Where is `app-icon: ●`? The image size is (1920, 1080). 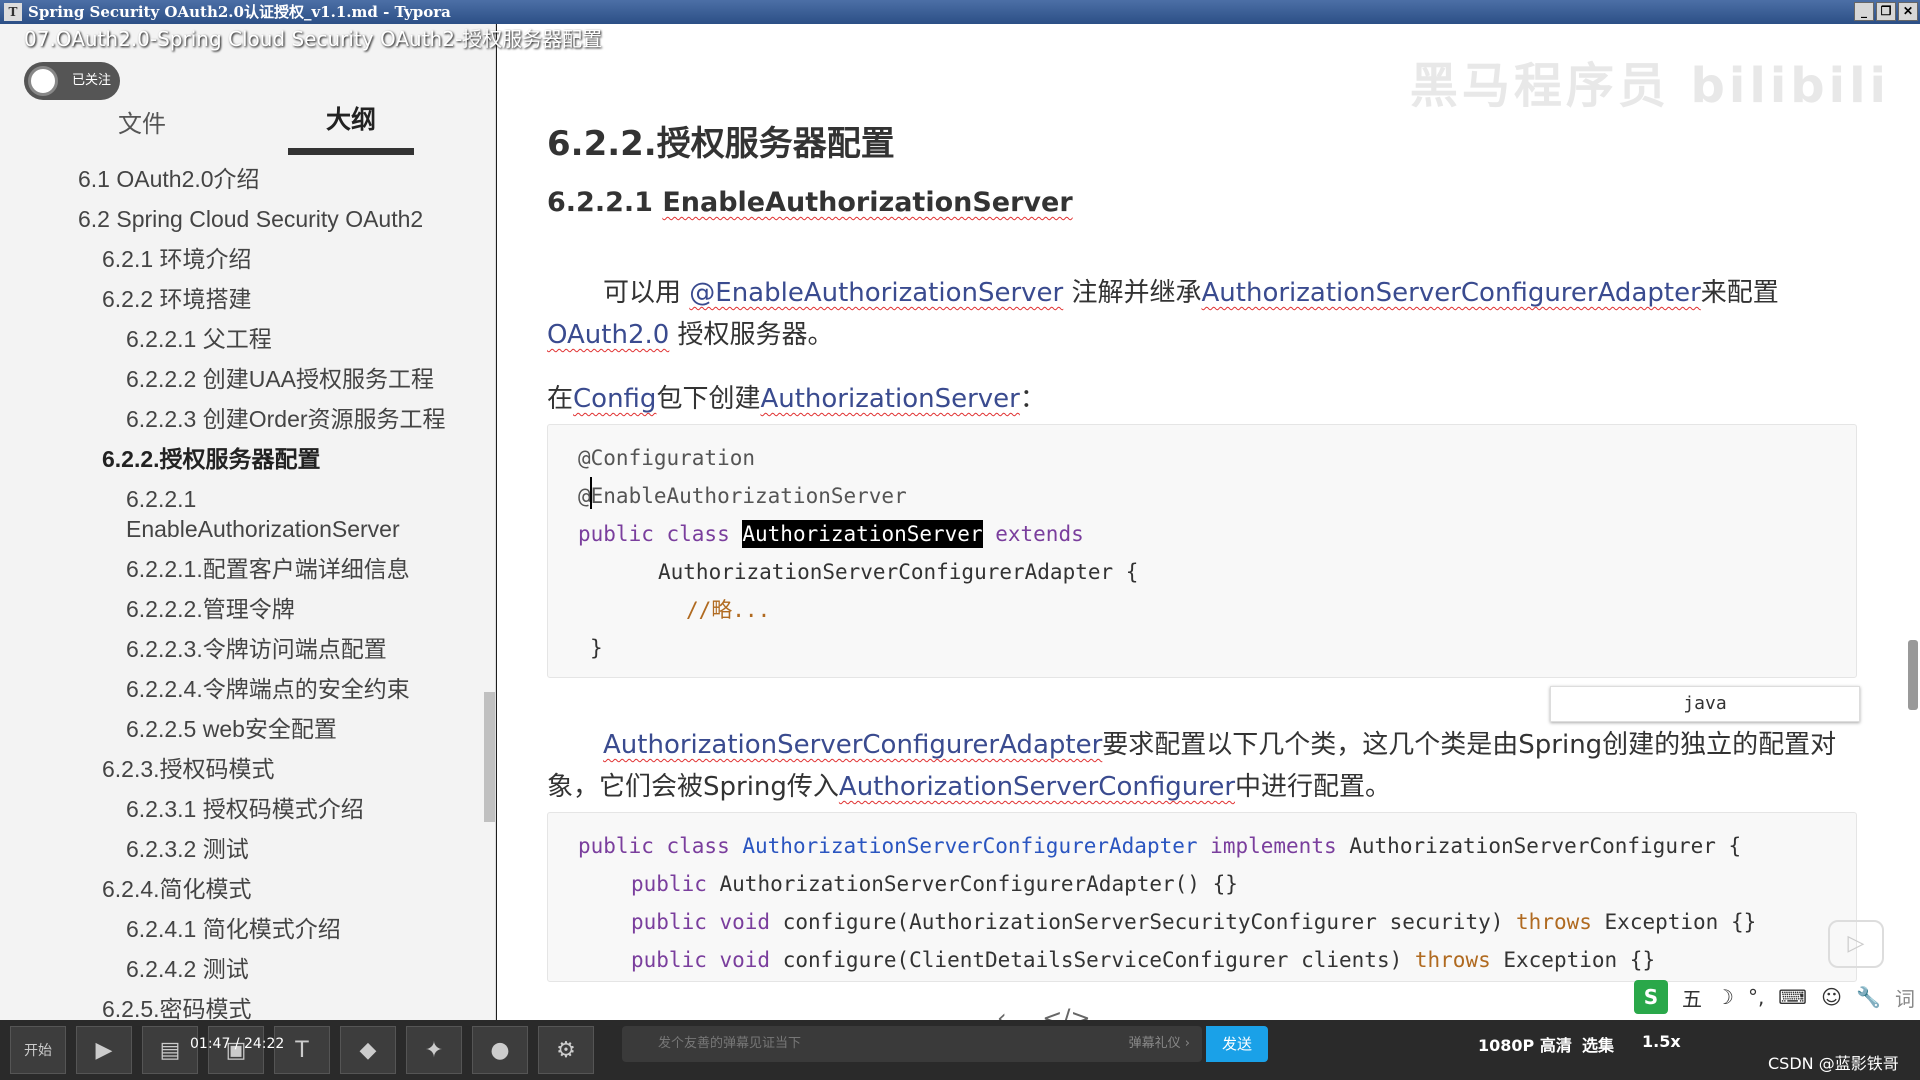 app-icon: ● is located at coordinates (500, 1050).